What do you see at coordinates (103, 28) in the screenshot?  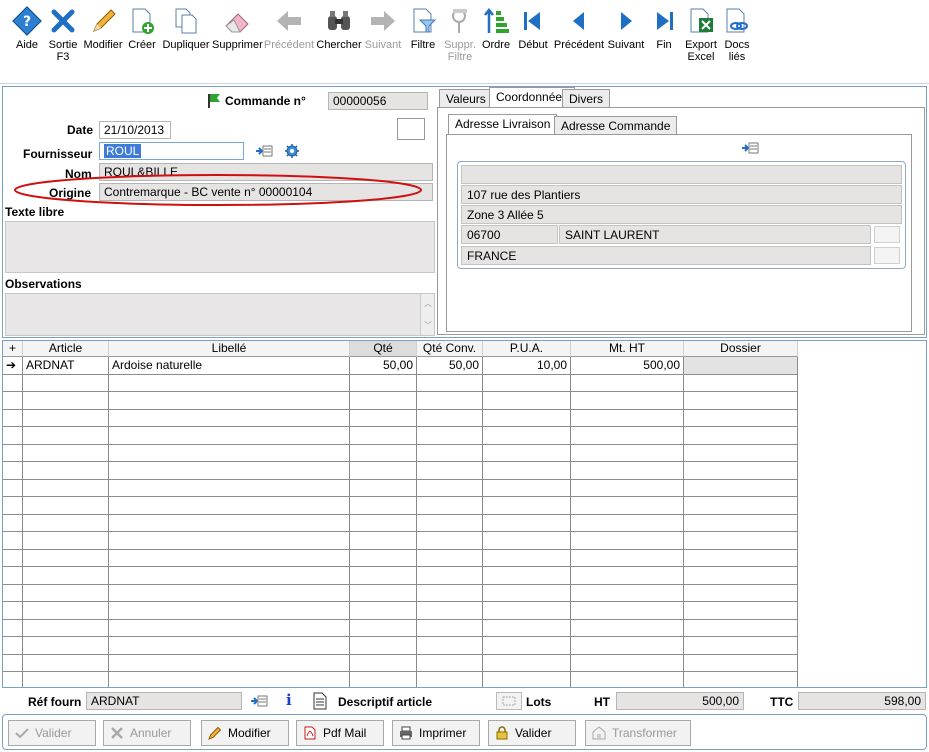 I see `toolbar-modify-button: Modifier` at bounding box center [103, 28].